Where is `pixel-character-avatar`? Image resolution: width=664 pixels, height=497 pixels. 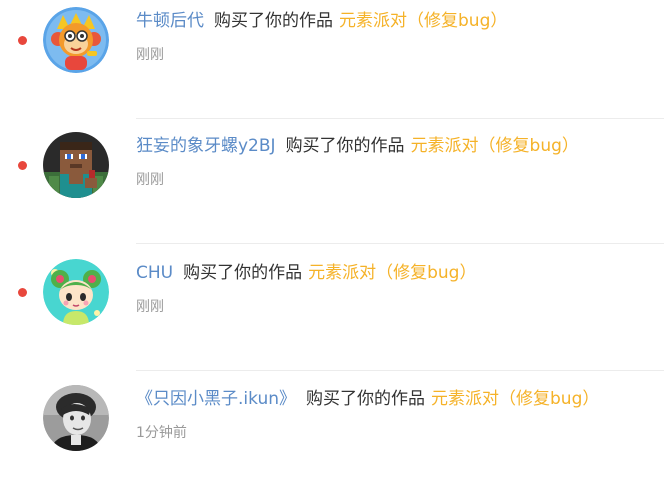 pixel-character-avatar is located at coordinates (76, 165).